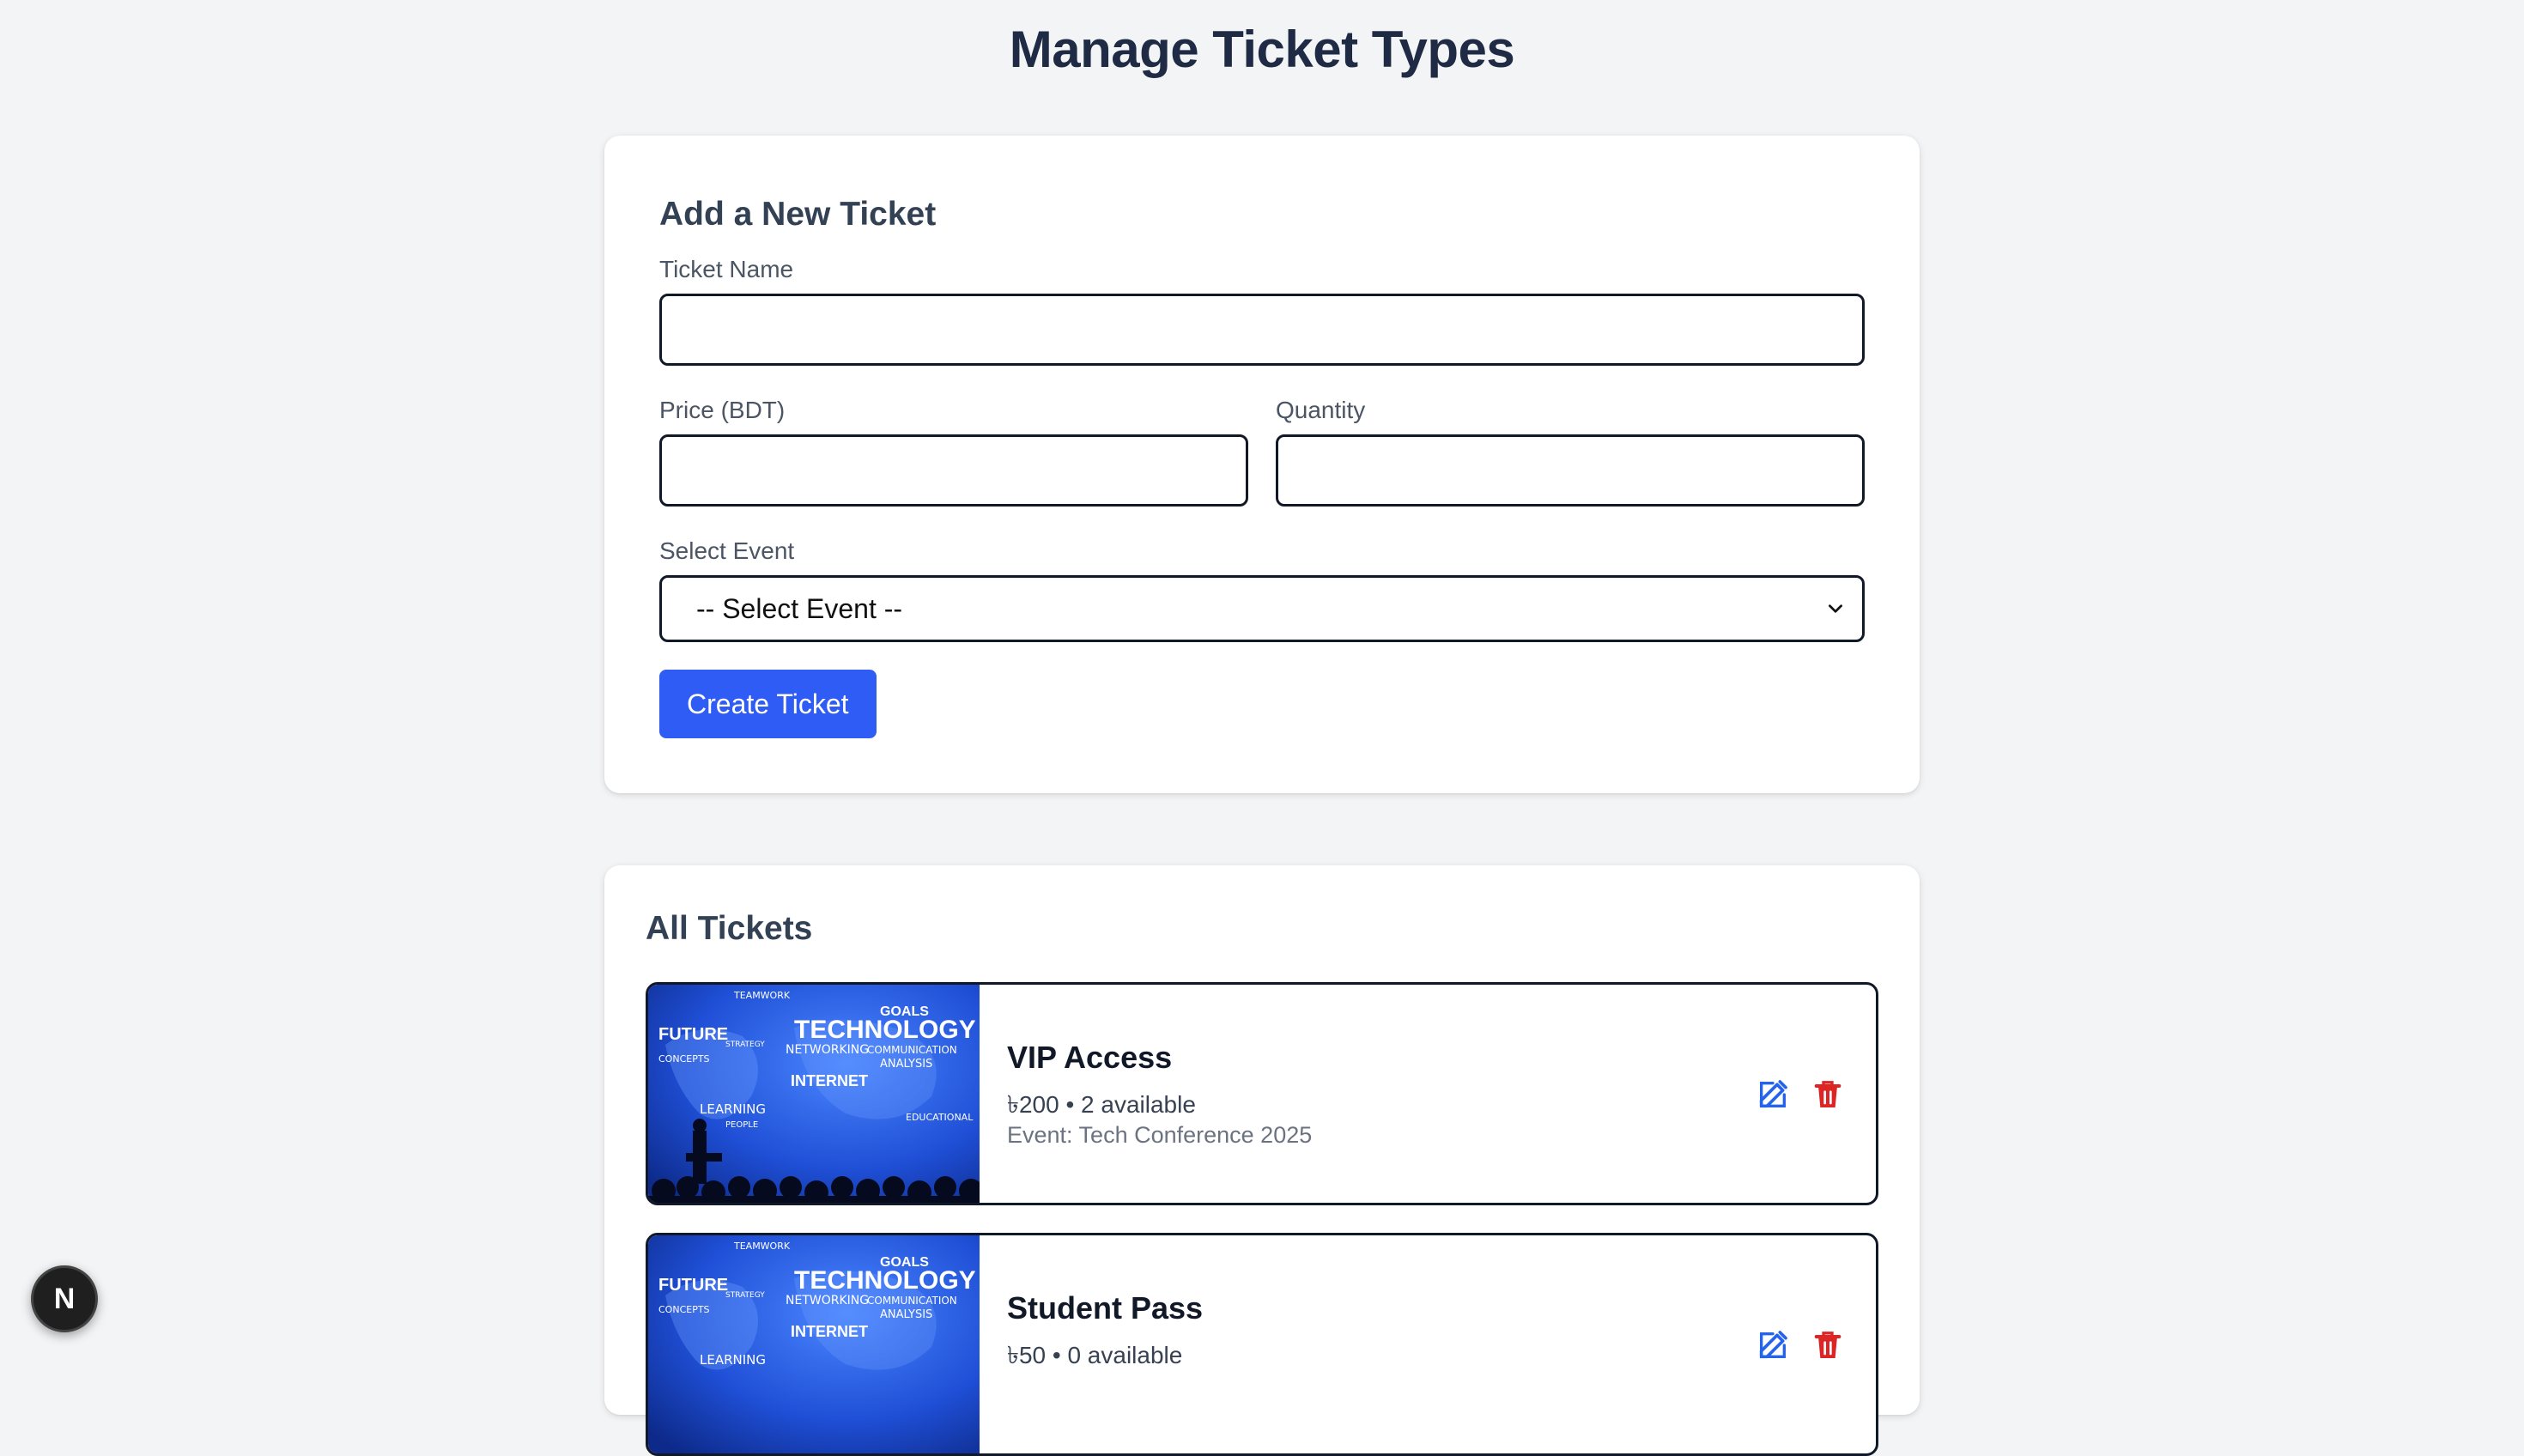 The height and width of the screenshot is (1456, 2524). Describe the element at coordinates (1570, 470) in the screenshot. I see `quantity-input` at that location.